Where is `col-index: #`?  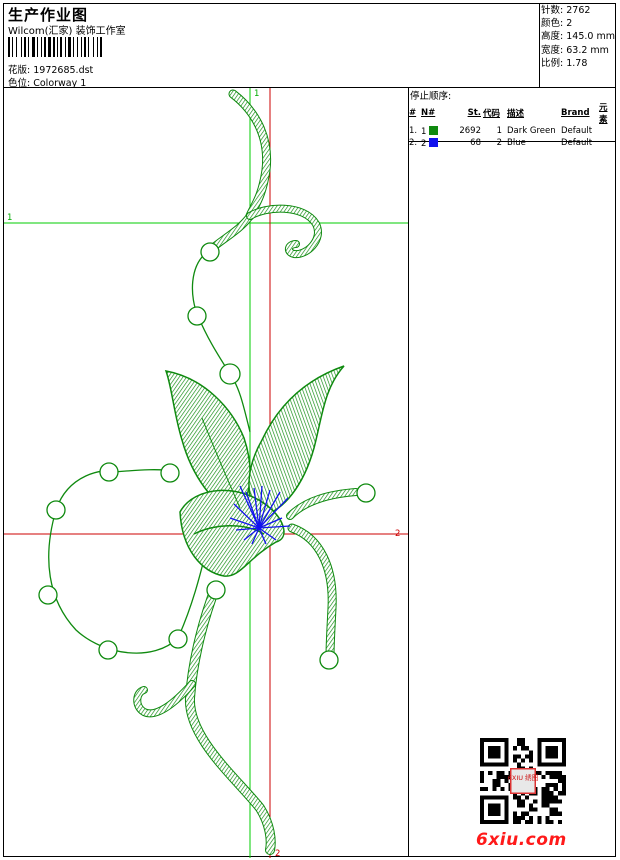
col-index: # is located at coordinates (413, 113).